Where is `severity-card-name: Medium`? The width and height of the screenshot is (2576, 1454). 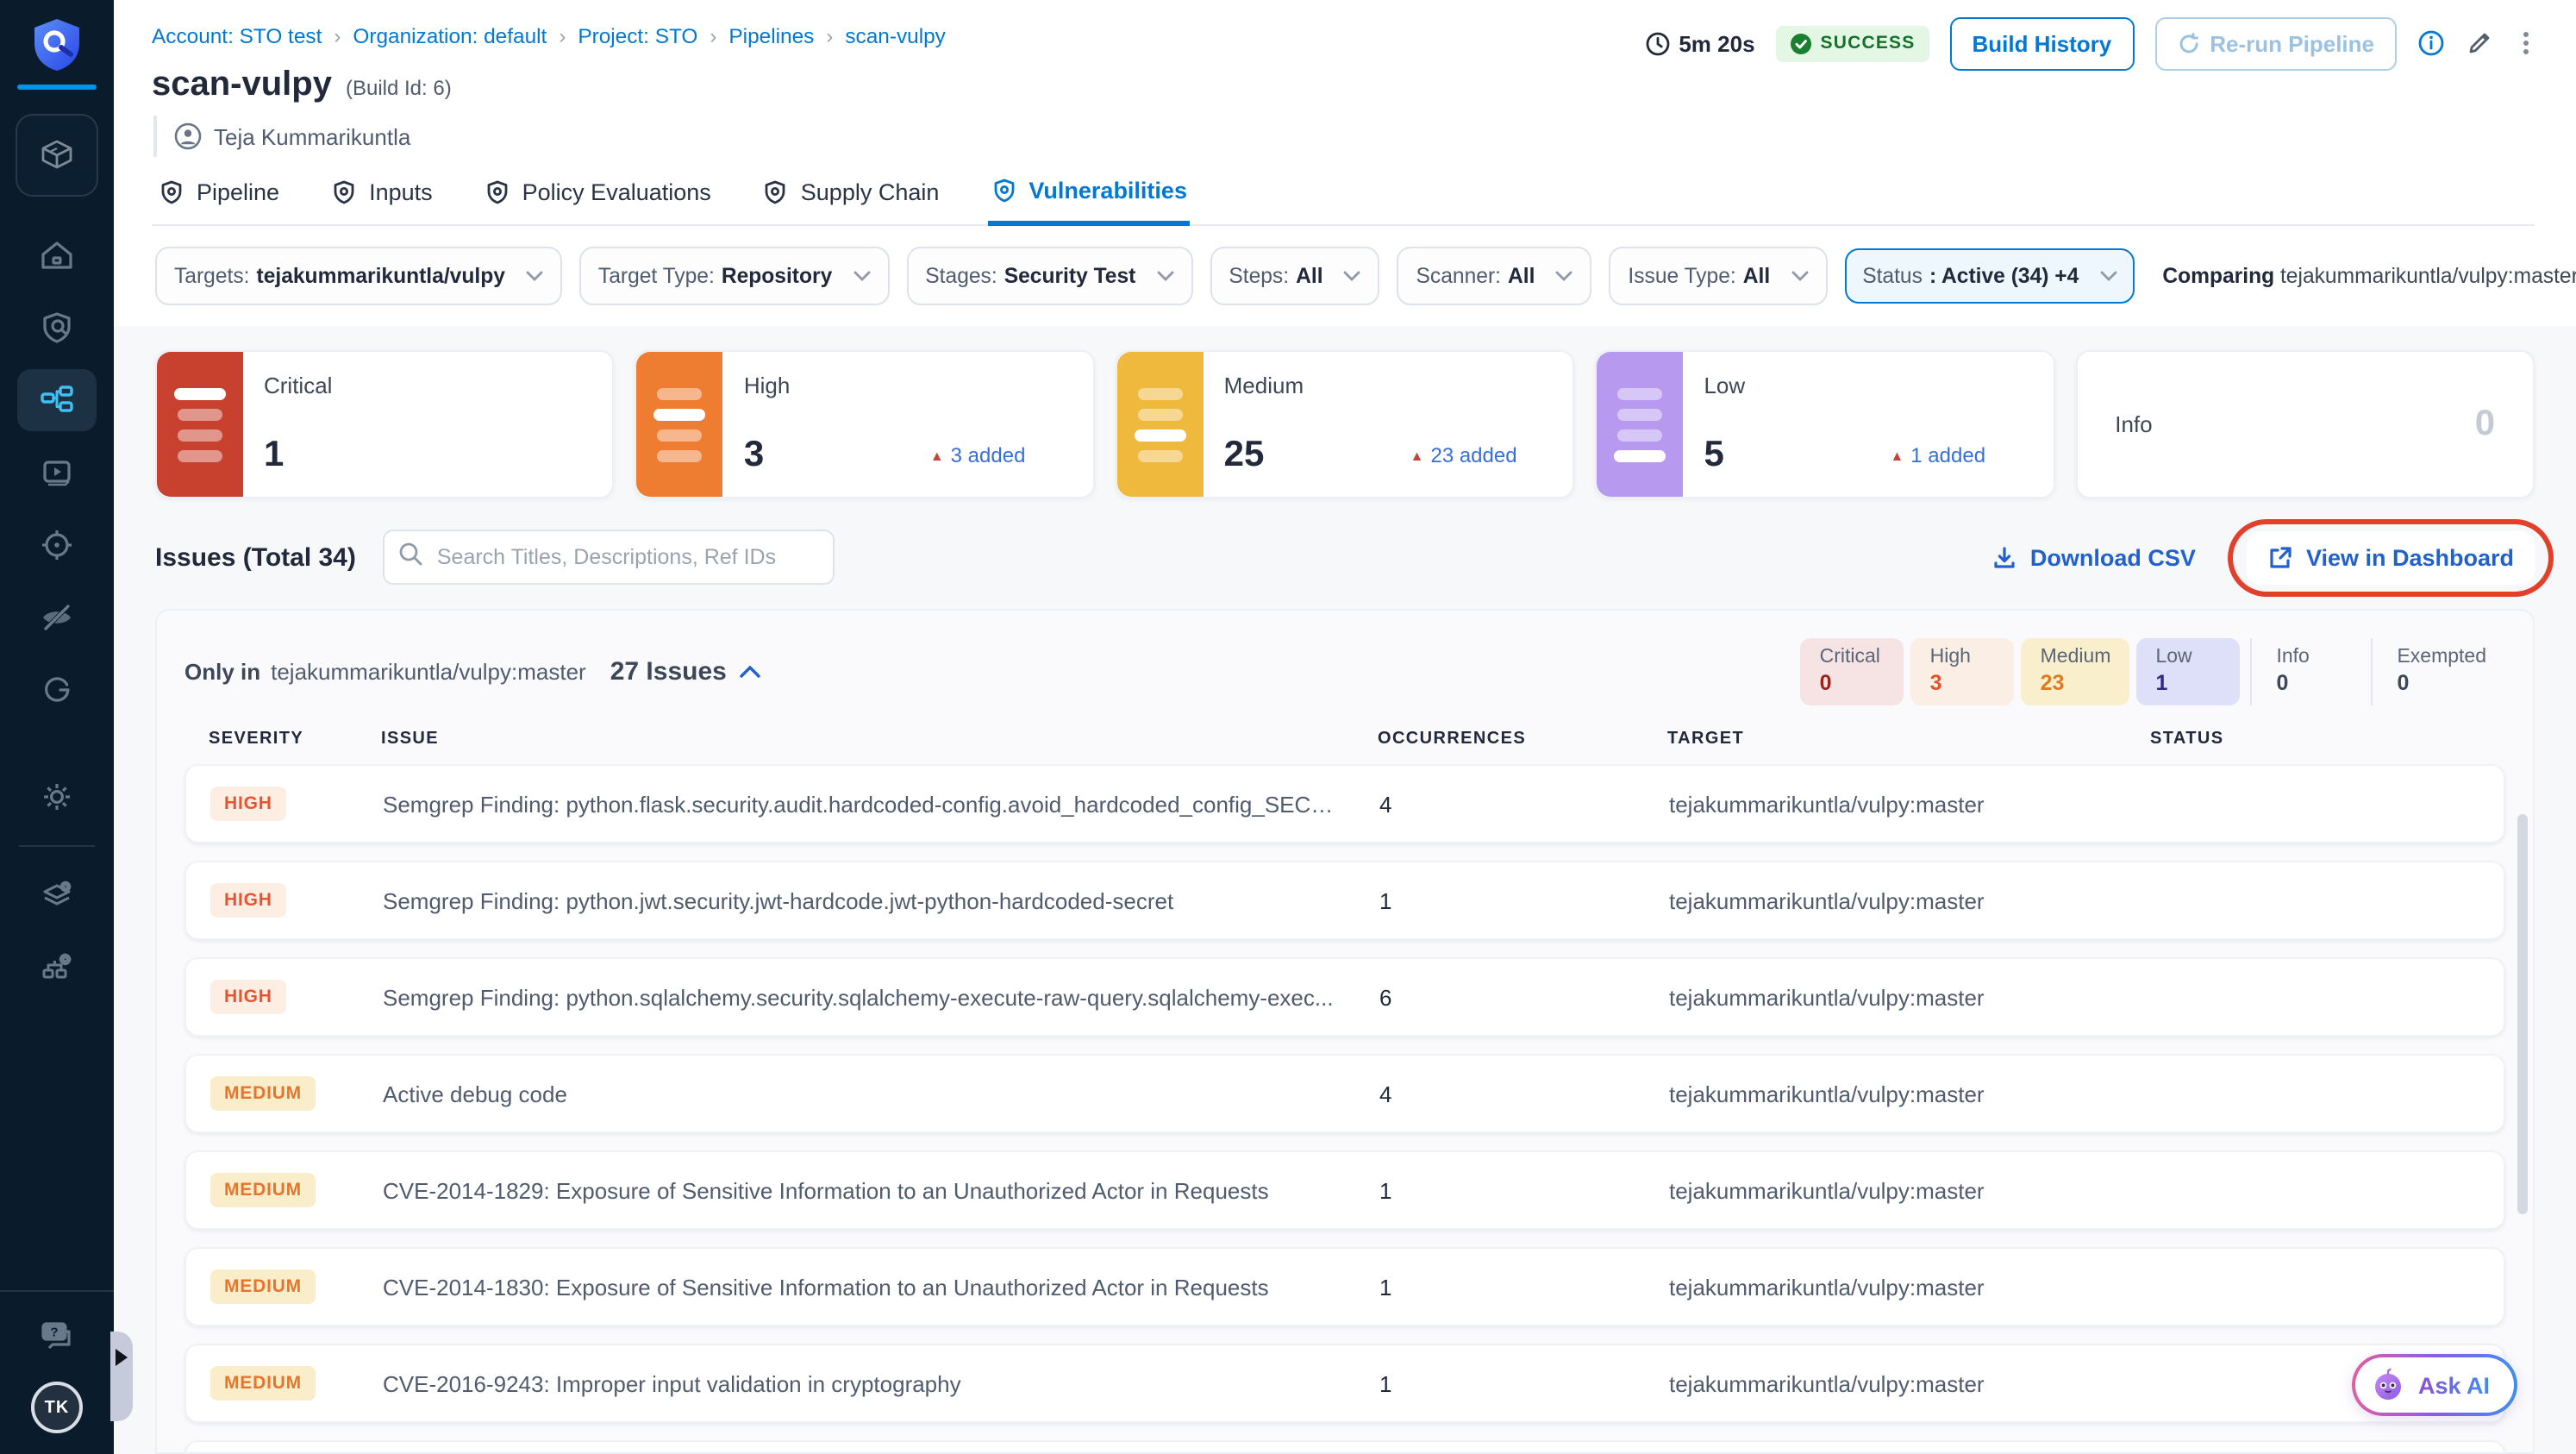 severity-card-name: Medium is located at coordinates (1263, 385).